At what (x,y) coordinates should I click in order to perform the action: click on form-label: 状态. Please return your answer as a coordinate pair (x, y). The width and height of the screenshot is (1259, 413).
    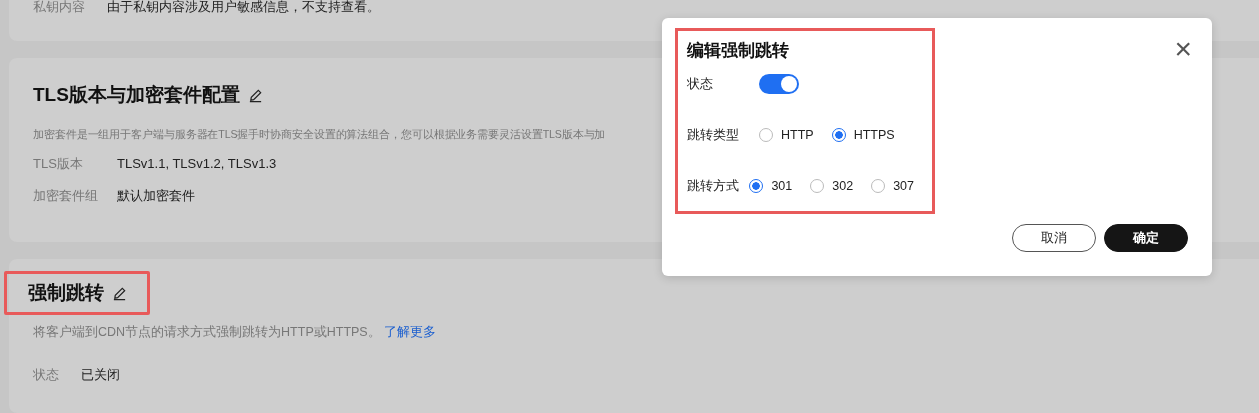
    Looking at the image, I should click on (700, 84).